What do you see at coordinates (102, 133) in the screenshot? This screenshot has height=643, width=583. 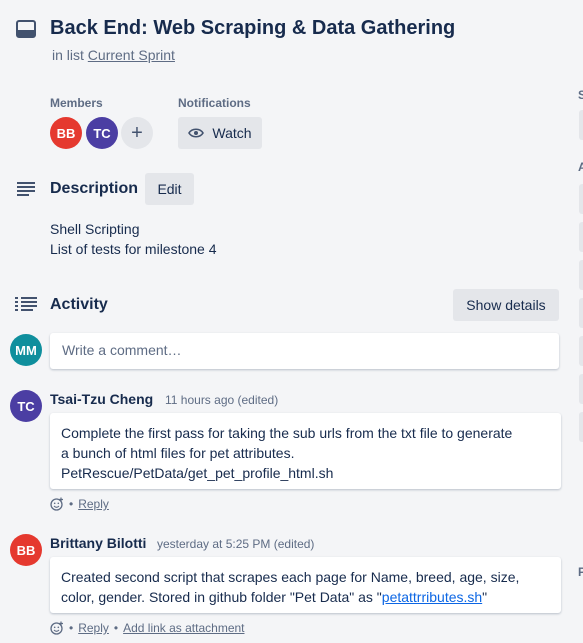 I see `avatar: TC` at bounding box center [102, 133].